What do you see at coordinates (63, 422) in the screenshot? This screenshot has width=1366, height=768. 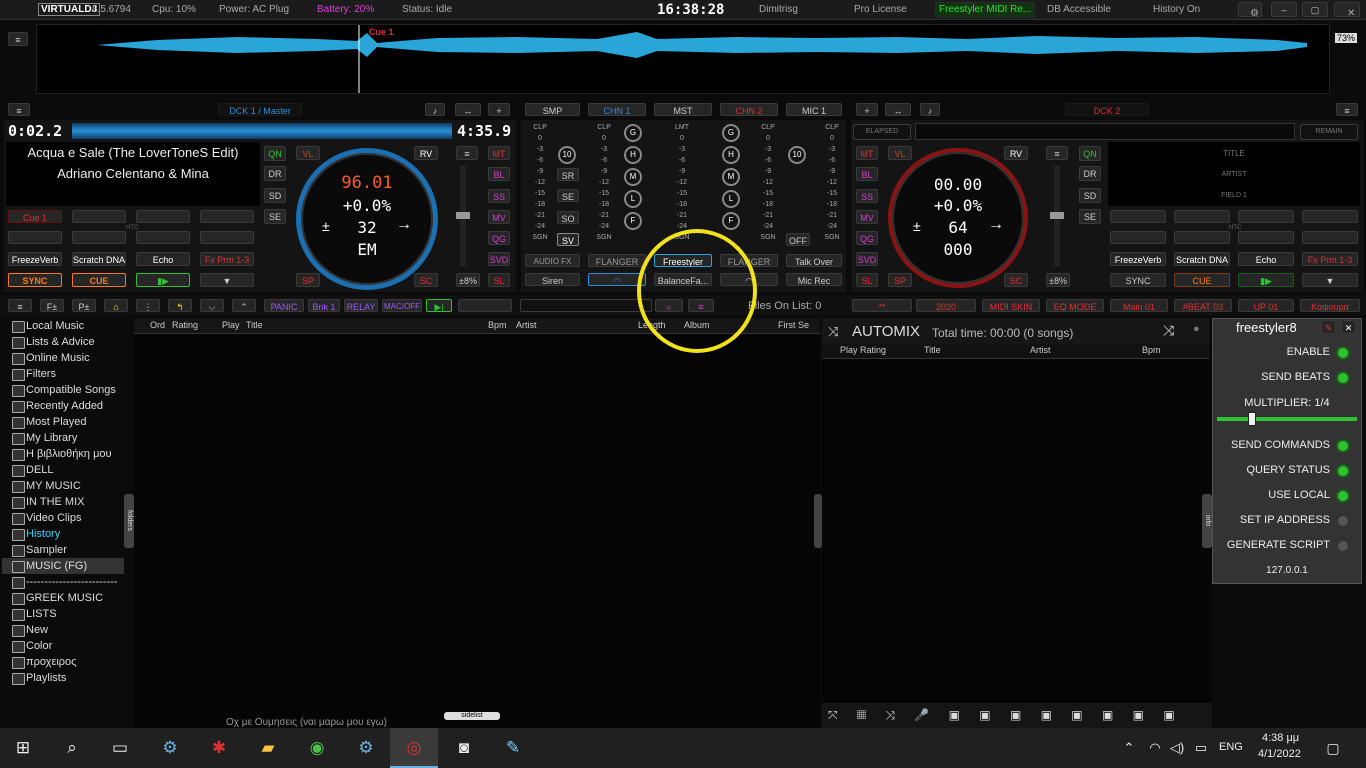 I see `folder-item: Most Played` at bounding box center [63, 422].